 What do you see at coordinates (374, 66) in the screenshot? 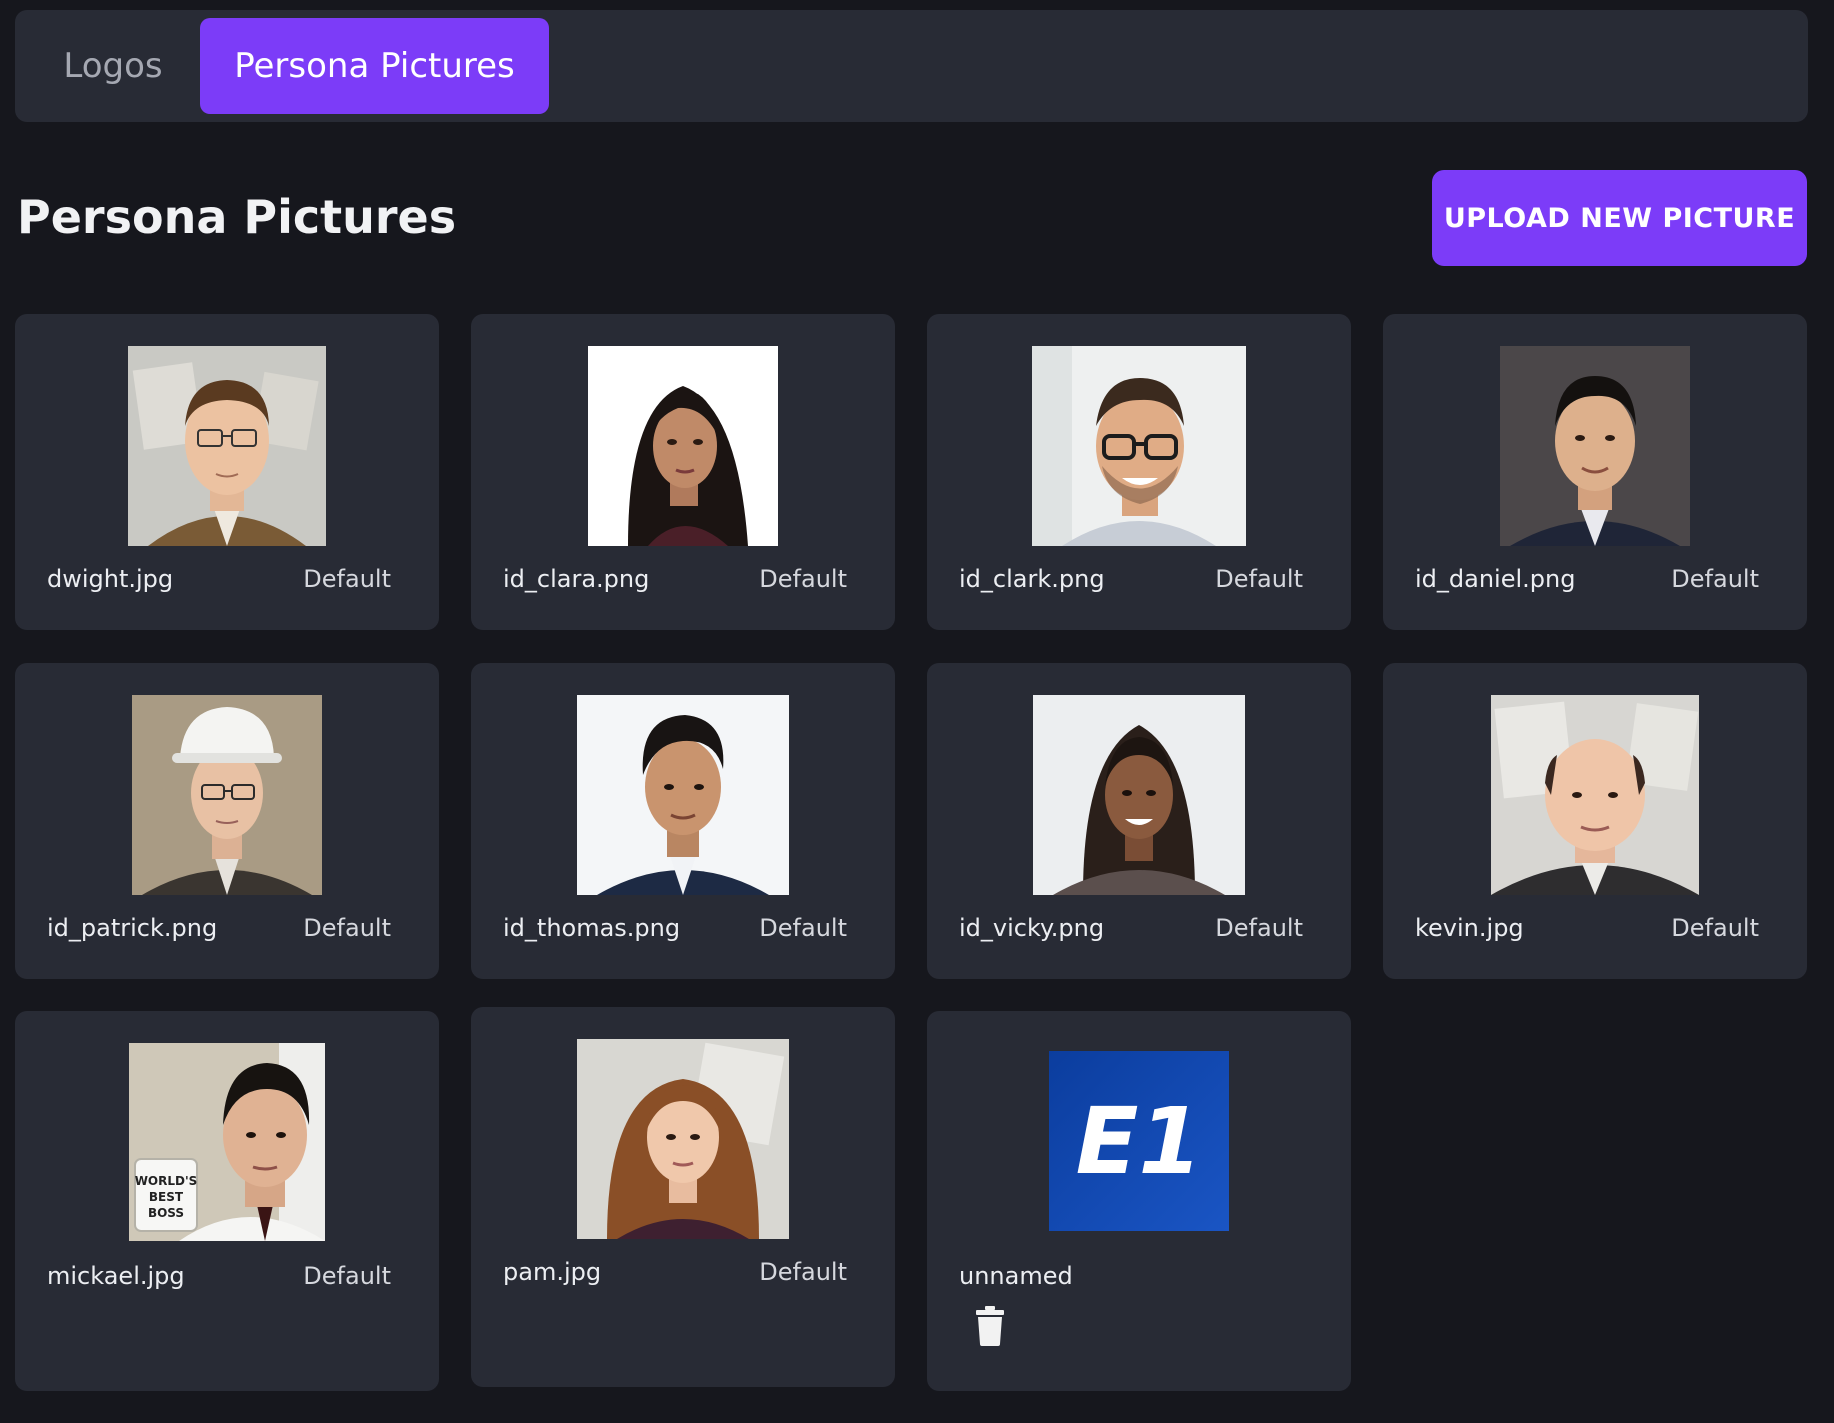
I see `tab-persona-pictures: Persona Pictures` at bounding box center [374, 66].